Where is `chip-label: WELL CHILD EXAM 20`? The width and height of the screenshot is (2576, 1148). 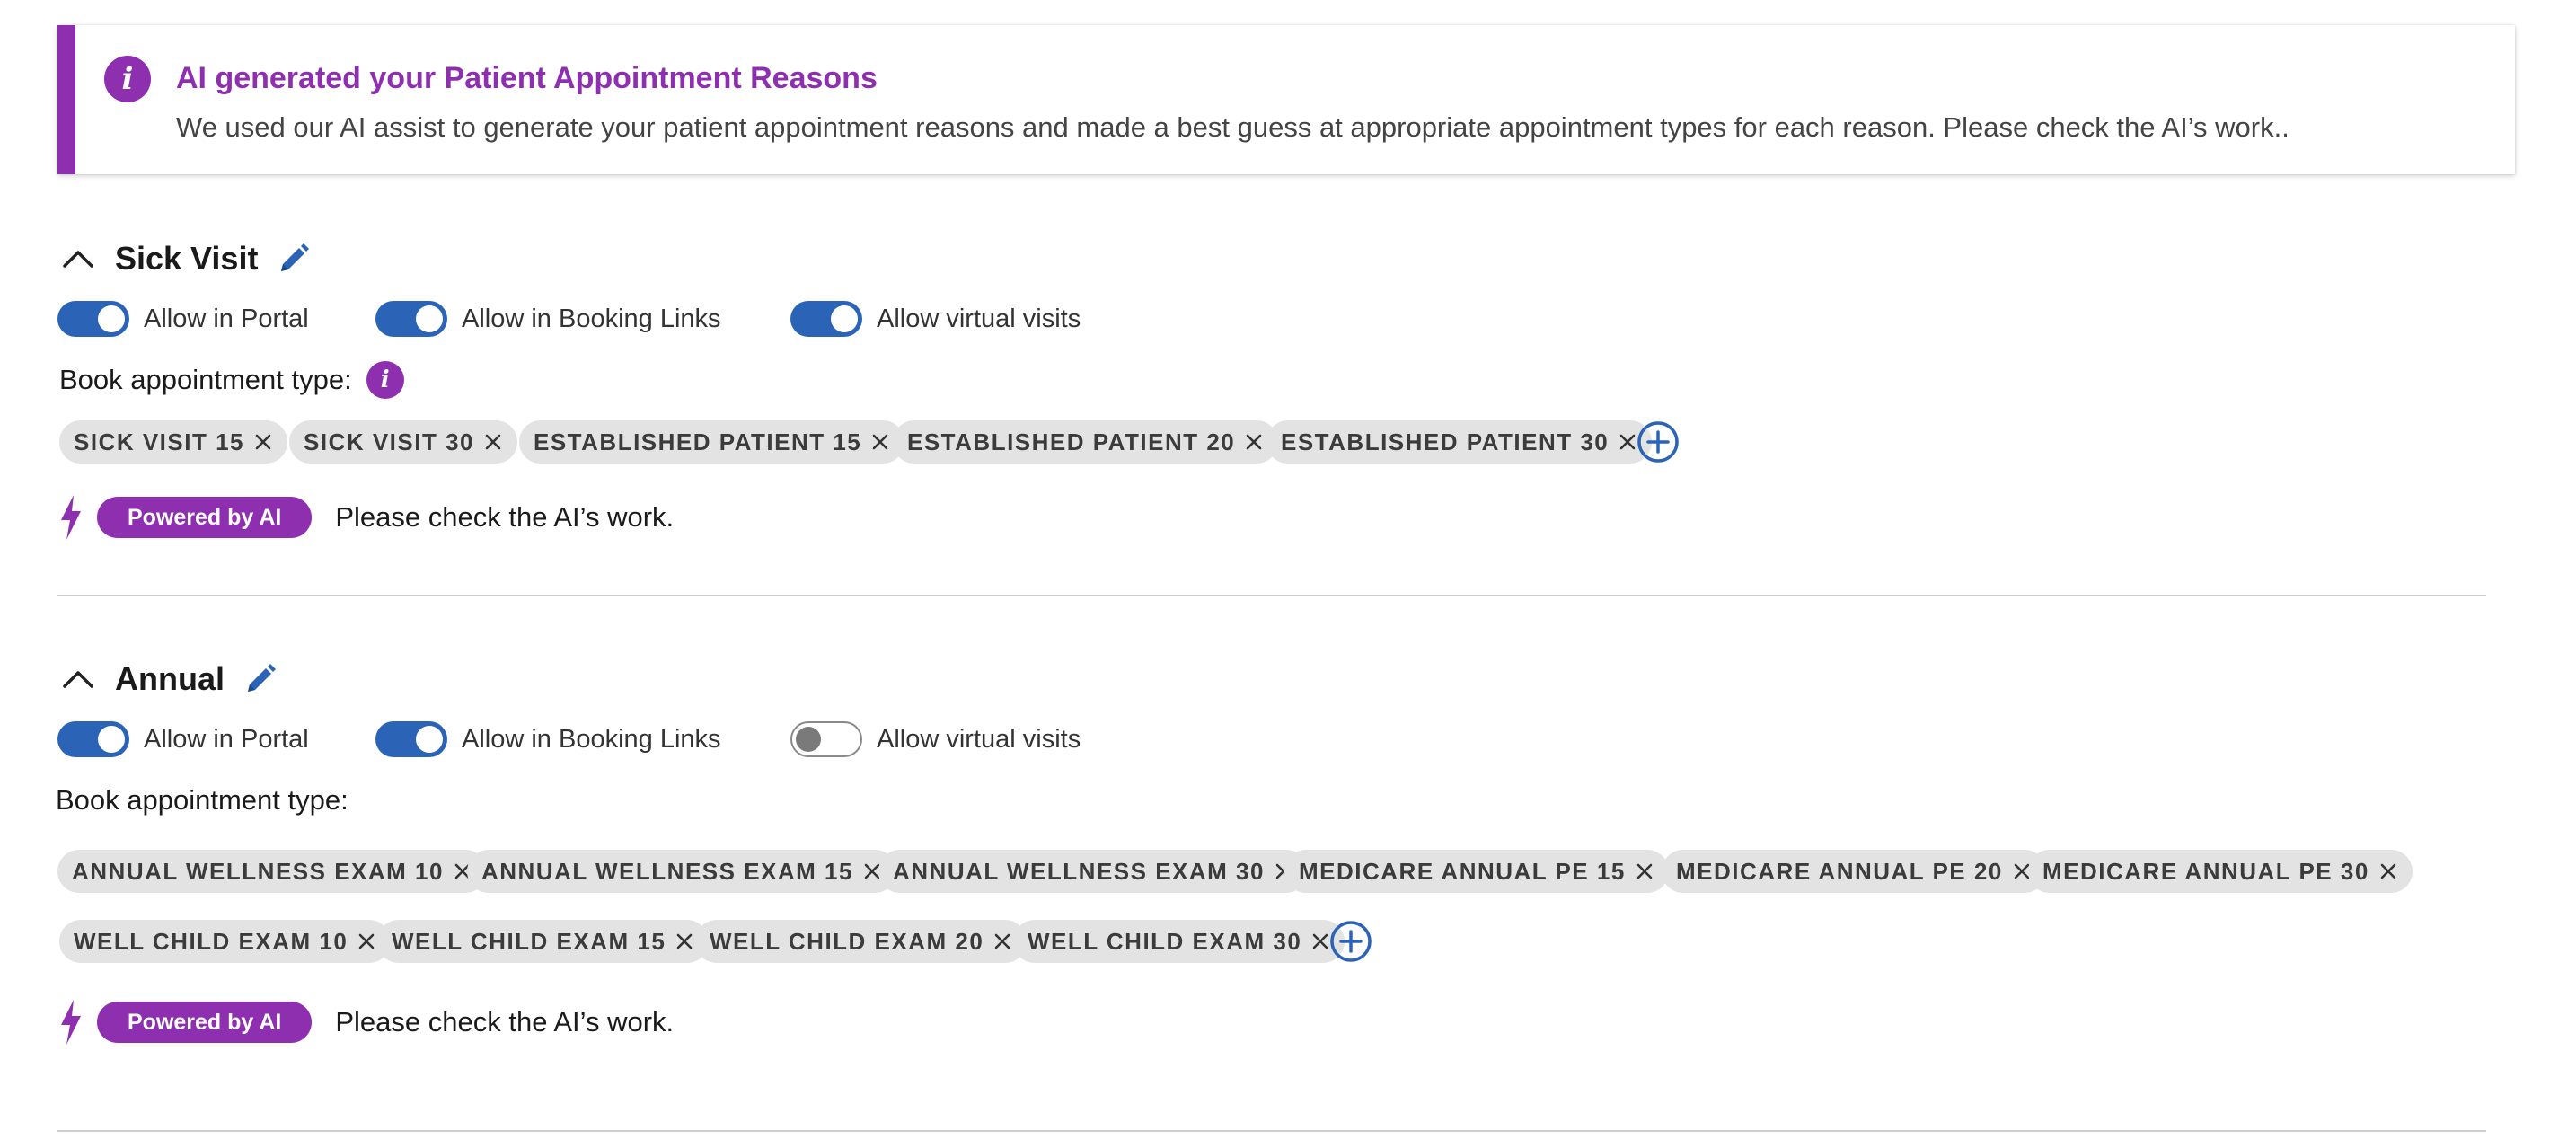 chip-label: WELL CHILD EXAM 20 is located at coordinates (847, 941).